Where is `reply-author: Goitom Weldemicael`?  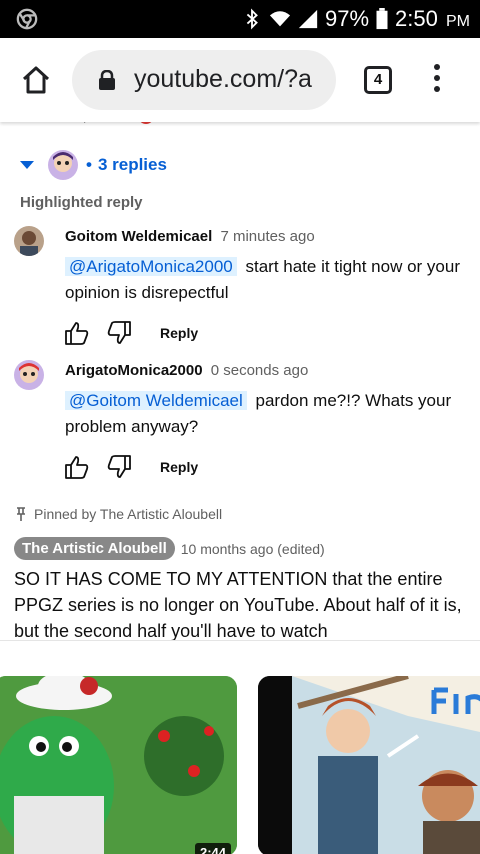 reply-author: Goitom Weldemicael is located at coordinates (138, 236).